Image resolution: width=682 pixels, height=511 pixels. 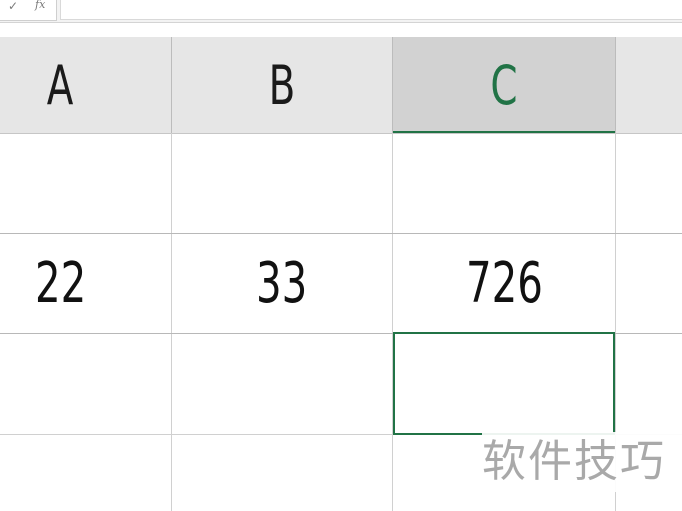 What do you see at coordinates (28, 10) in the screenshot?
I see `formula-controls: ✓ fx` at bounding box center [28, 10].